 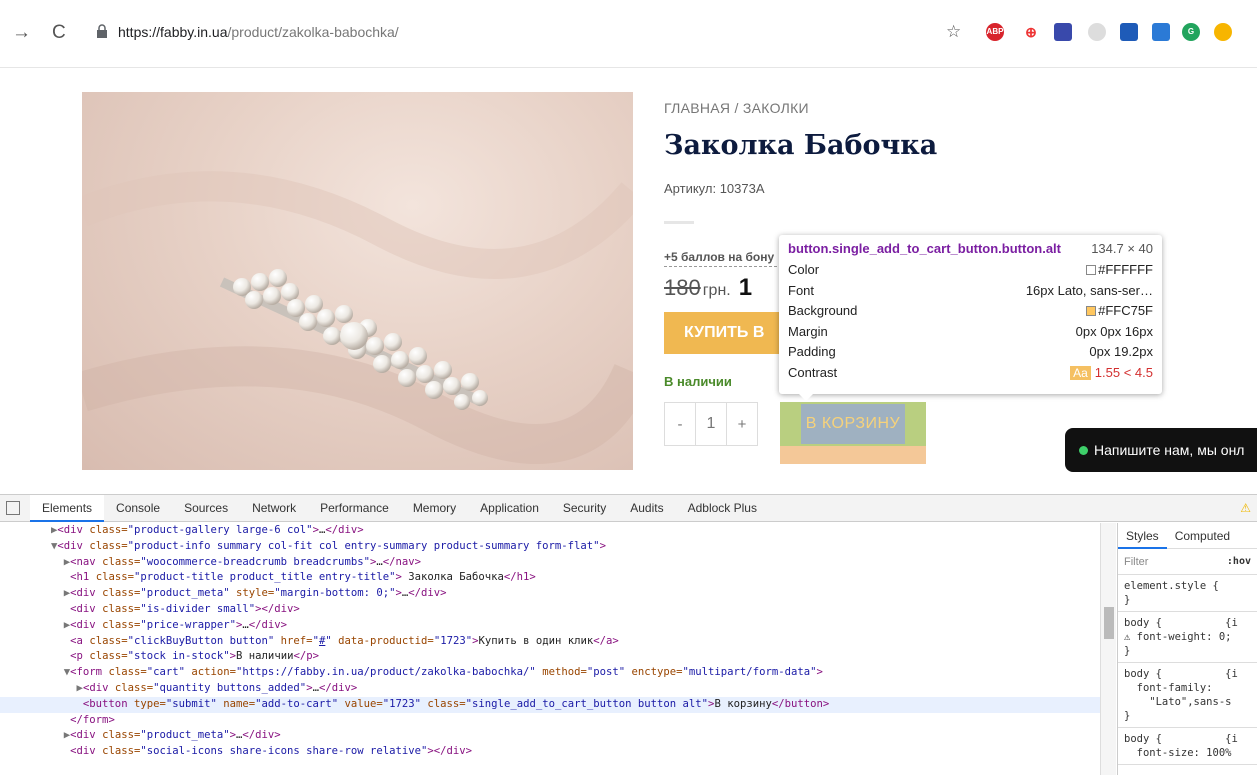 I want to click on scrollbar-thumb, so click(x=1109, y=623).